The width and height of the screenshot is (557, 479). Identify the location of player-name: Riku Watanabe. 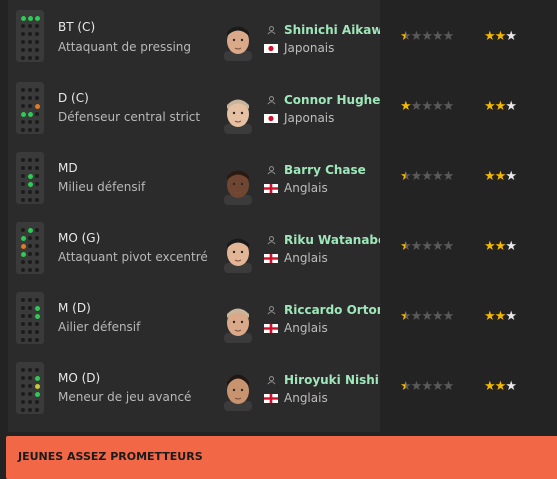
(332, 240).